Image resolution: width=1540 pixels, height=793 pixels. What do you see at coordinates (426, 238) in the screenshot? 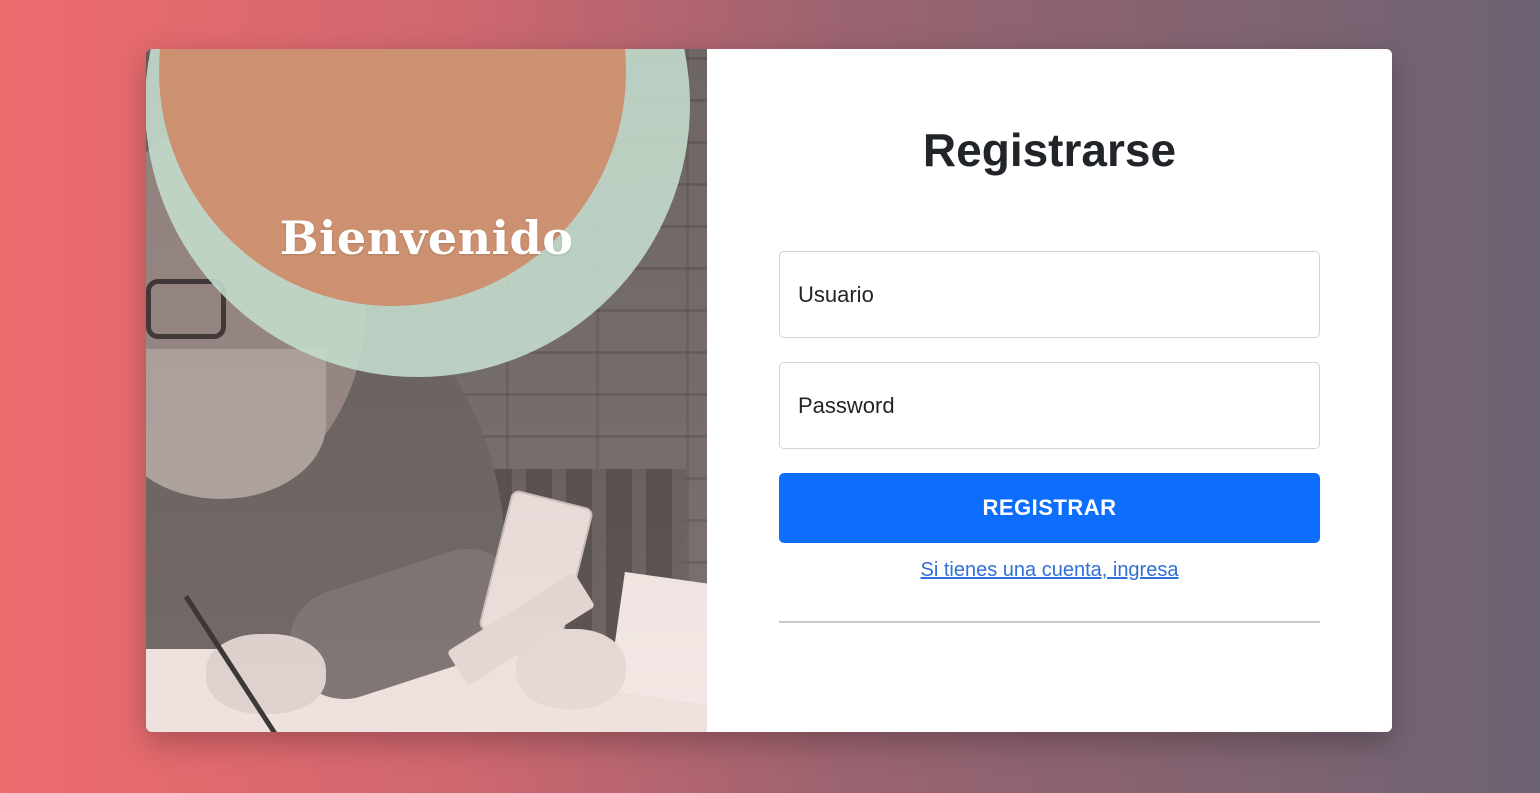
I see `welcome-heading: Bienvenido` at bounding box center [426, 238].